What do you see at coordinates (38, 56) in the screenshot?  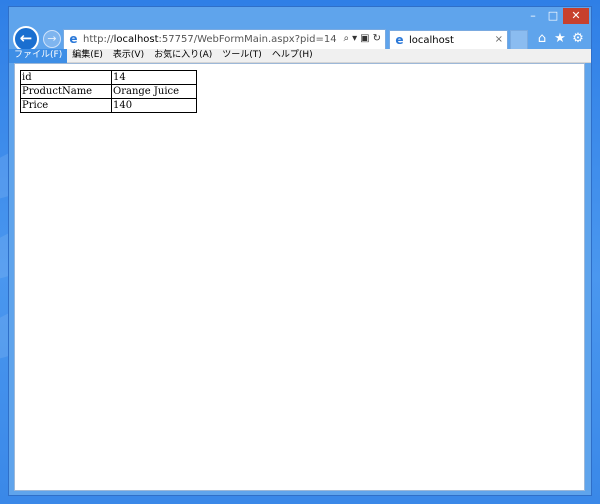 I see `menu-file: ファイル(F)` at bounding box center [38, 56].